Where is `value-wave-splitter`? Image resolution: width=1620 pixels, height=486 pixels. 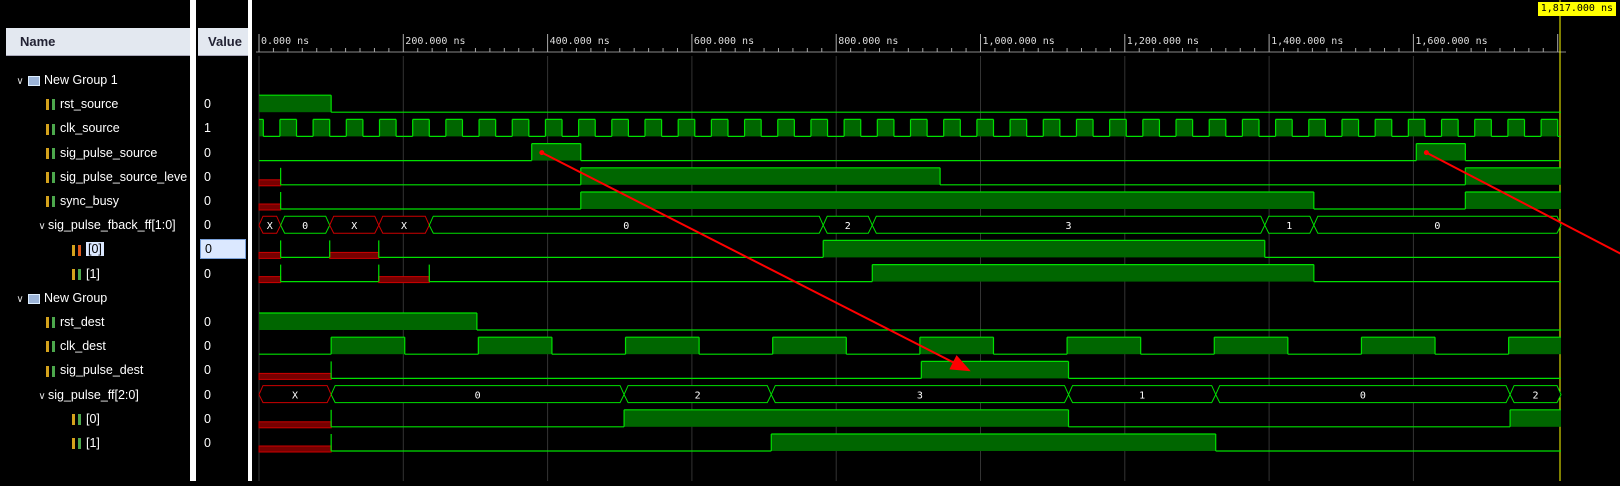 value-wave-splitter is located at coordinates (250, 240).